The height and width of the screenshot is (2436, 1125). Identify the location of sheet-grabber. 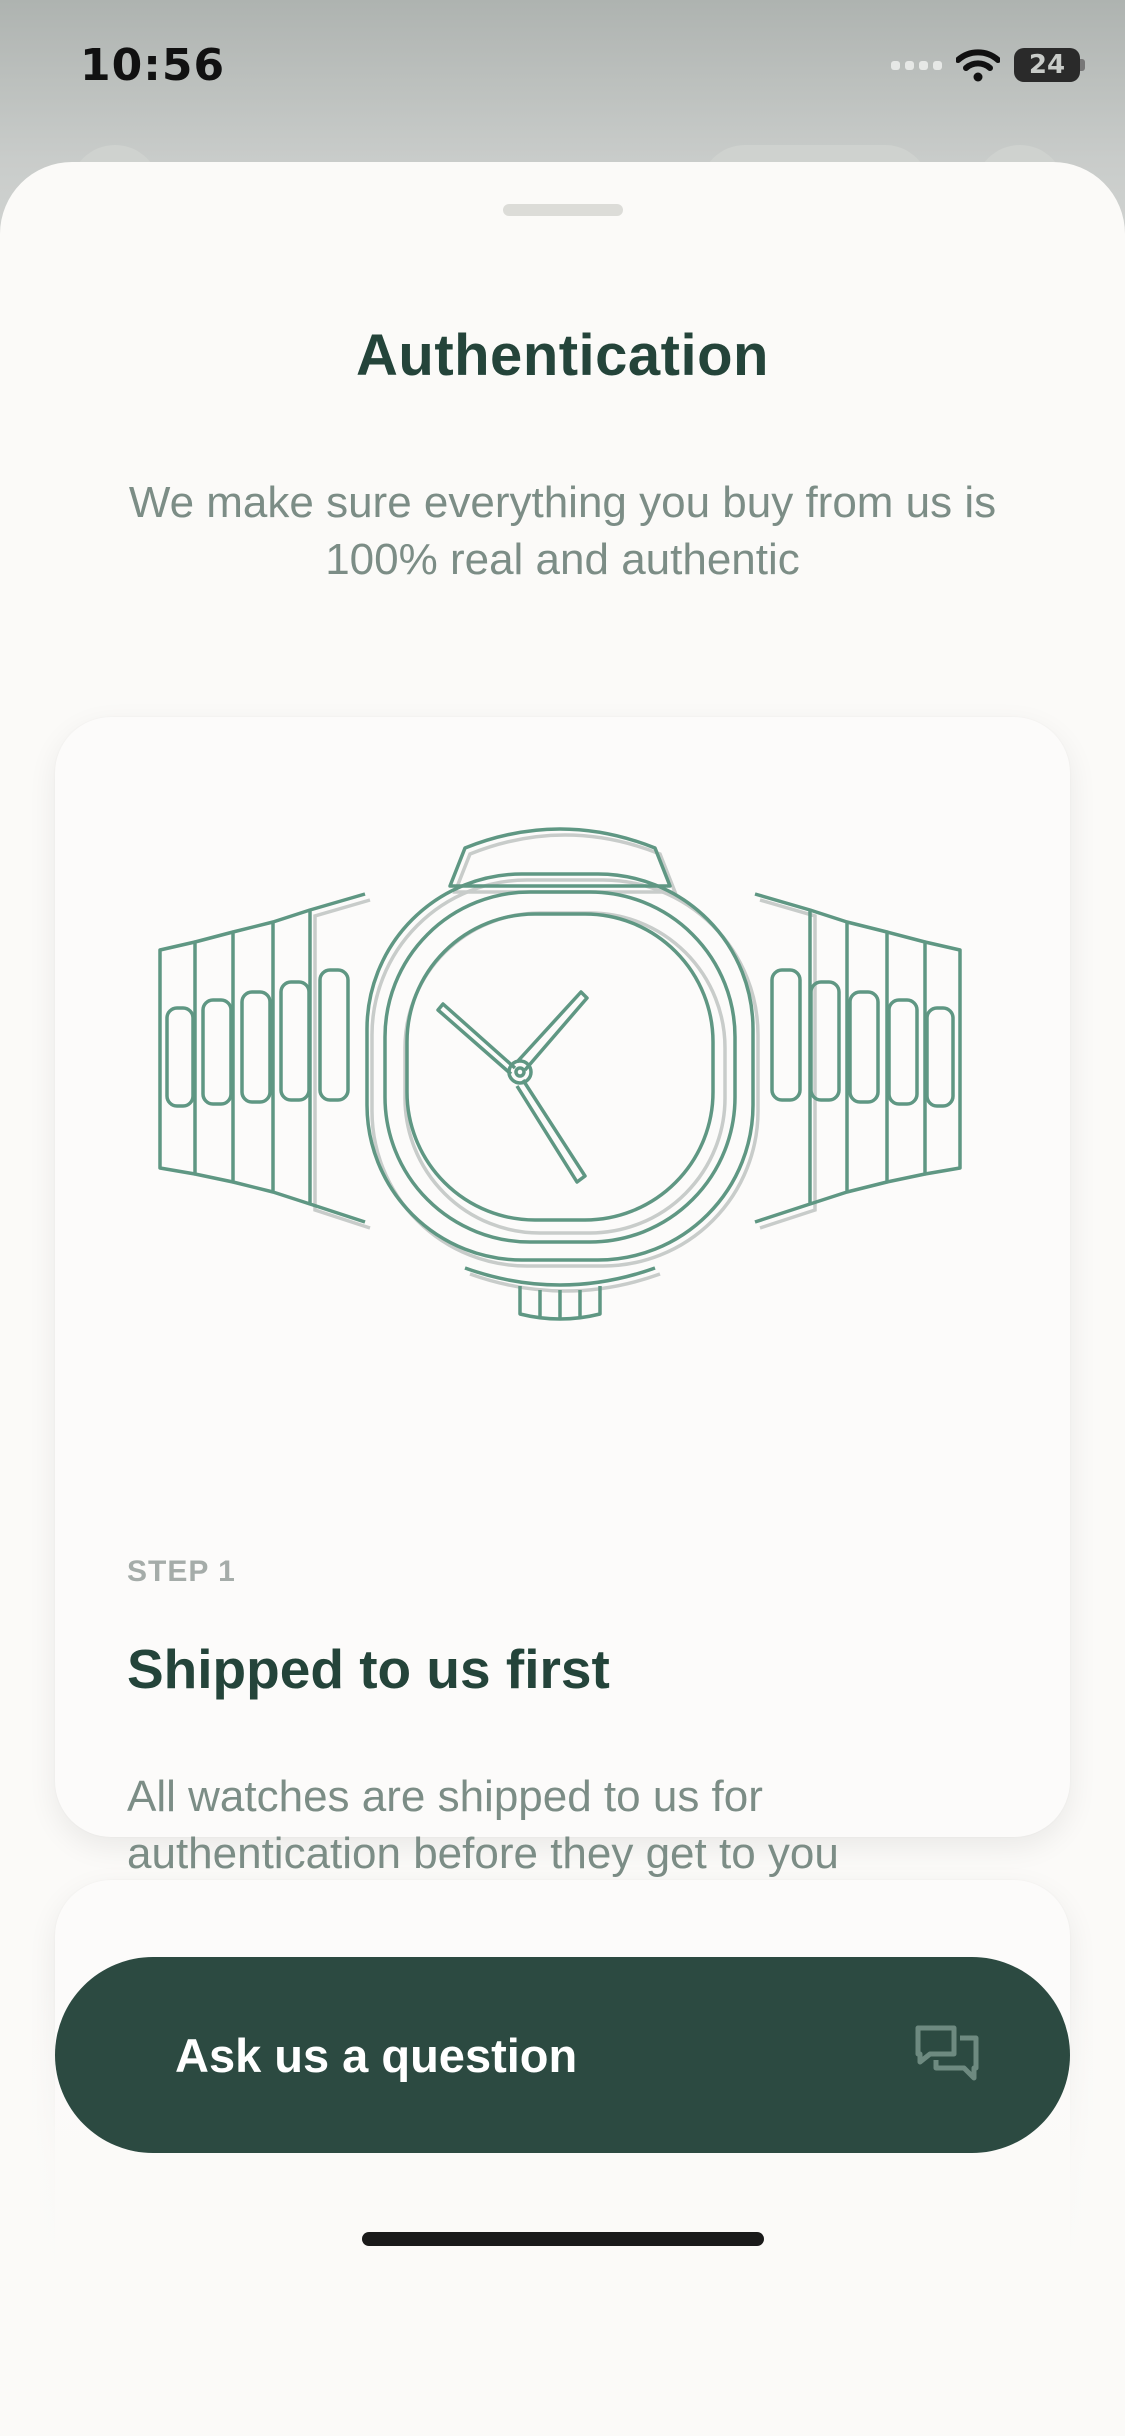
(563, 210).